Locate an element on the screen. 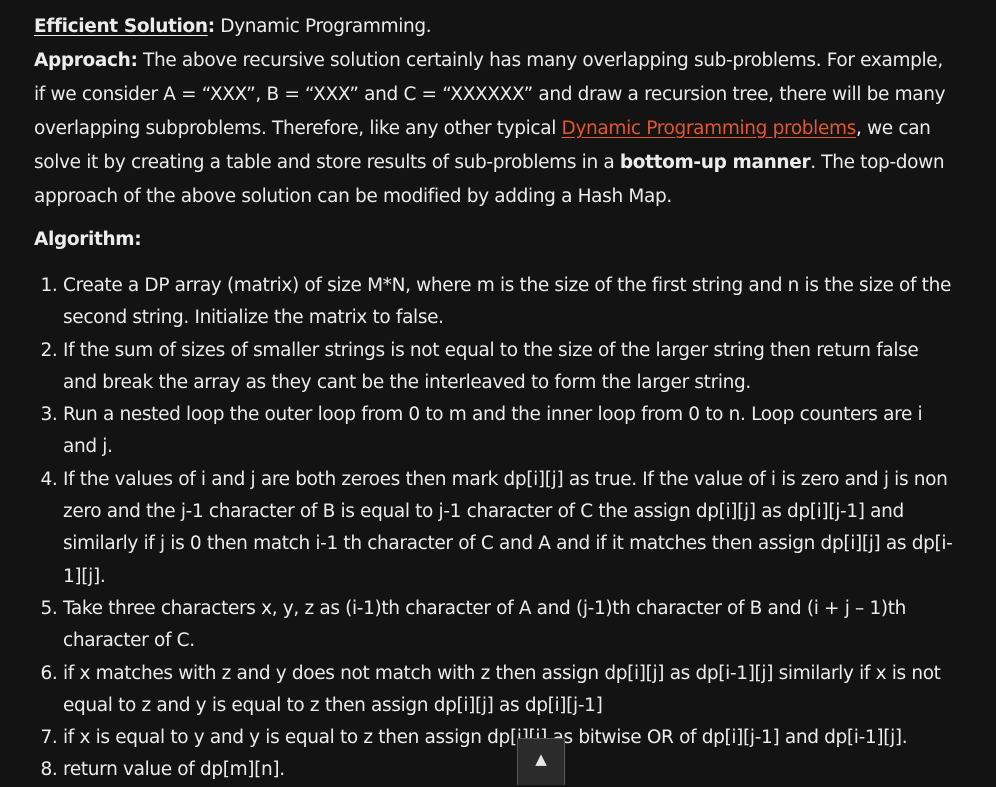  algorithm-heading: Algorithm: is located at coordinates (494, 240).